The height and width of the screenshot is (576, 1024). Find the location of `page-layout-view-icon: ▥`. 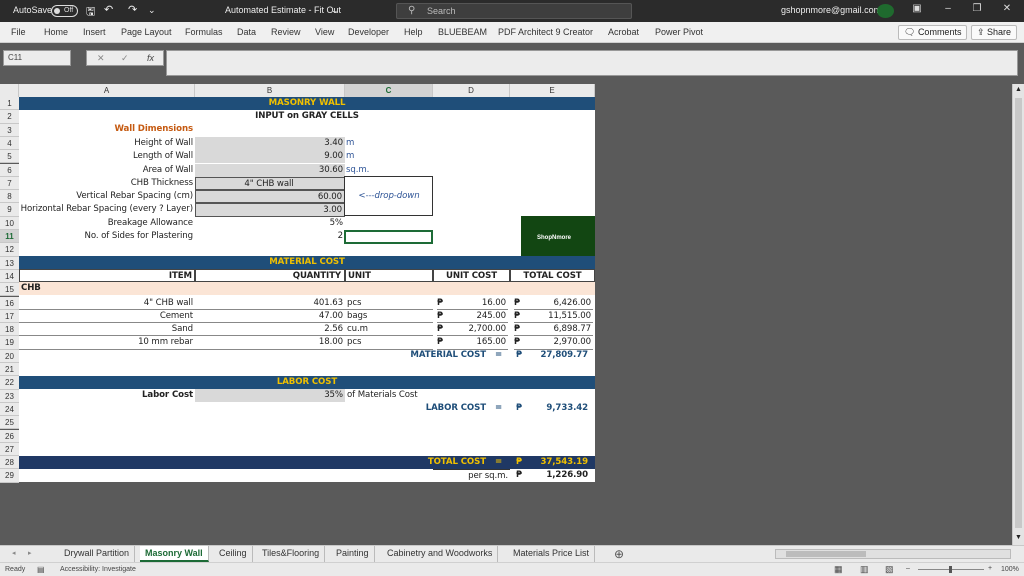

page-layout-view-icon: ▥ is located at coordinates (864, 569).